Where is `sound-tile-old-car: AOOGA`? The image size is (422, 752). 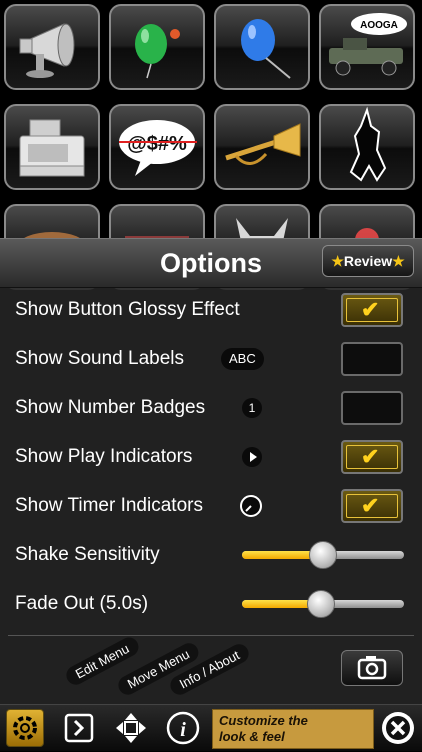 sound-tile-old-car: AOOGA is located at coordinates (367, 47).